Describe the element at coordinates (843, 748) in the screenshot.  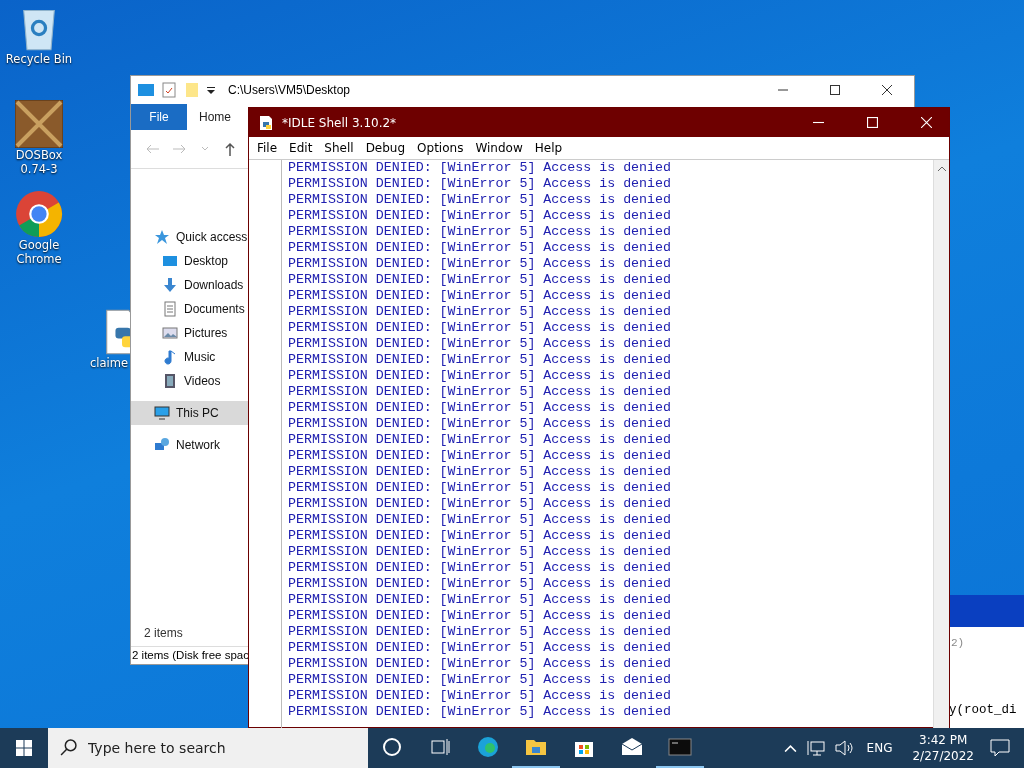
I see `volume-icon` at that location.